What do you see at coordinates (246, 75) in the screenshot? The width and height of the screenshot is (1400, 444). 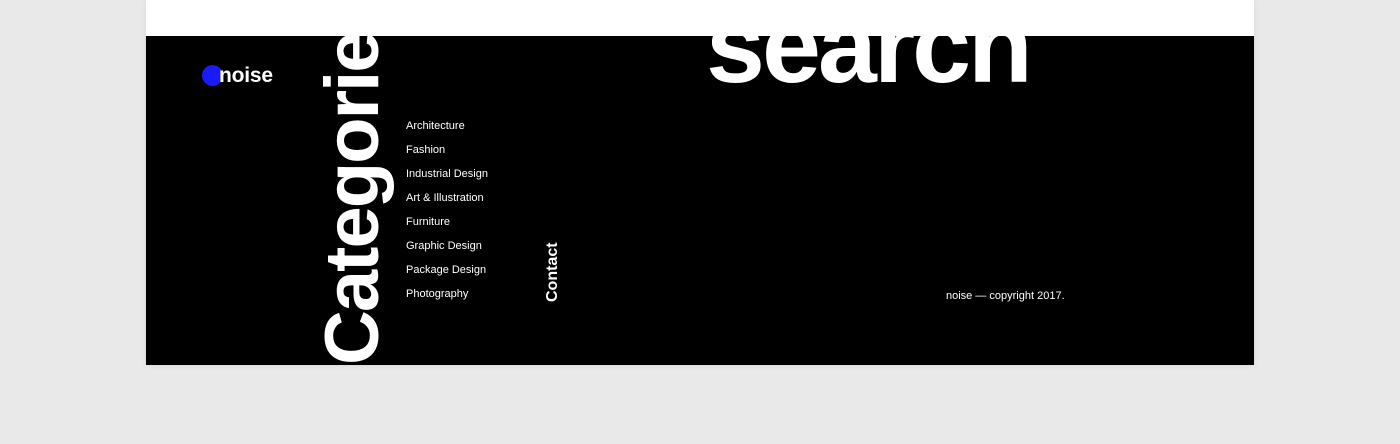 I see `logo-text: noise` at bounding box center [246, 75].